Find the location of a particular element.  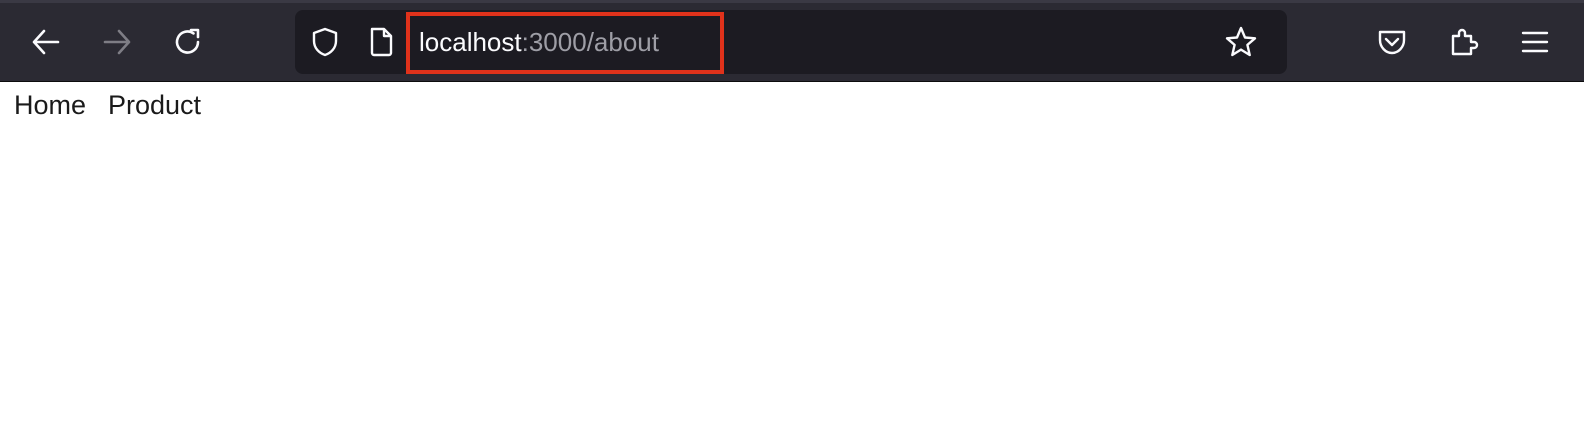

pocket-button is located at coordinates (1392, 42).